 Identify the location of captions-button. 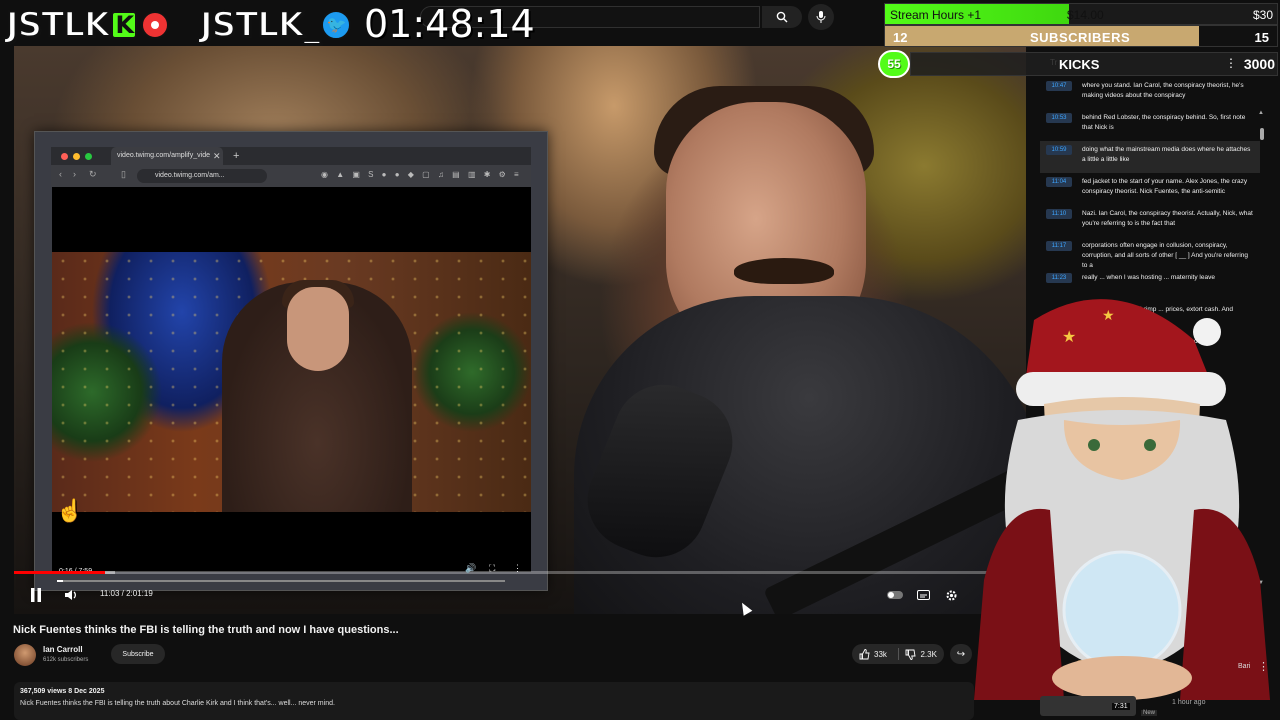
(923, 595).